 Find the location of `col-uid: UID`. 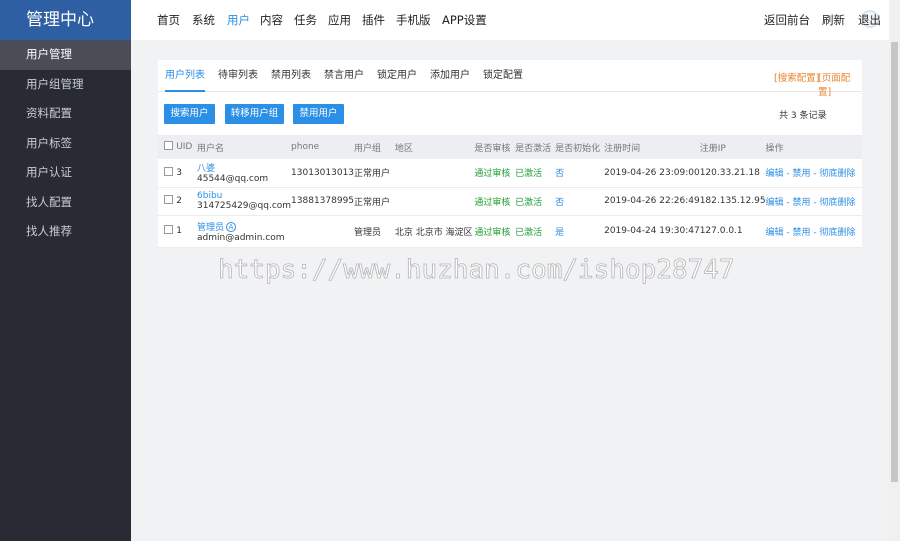

col-uid: UID is located at coordinates (186, 147).